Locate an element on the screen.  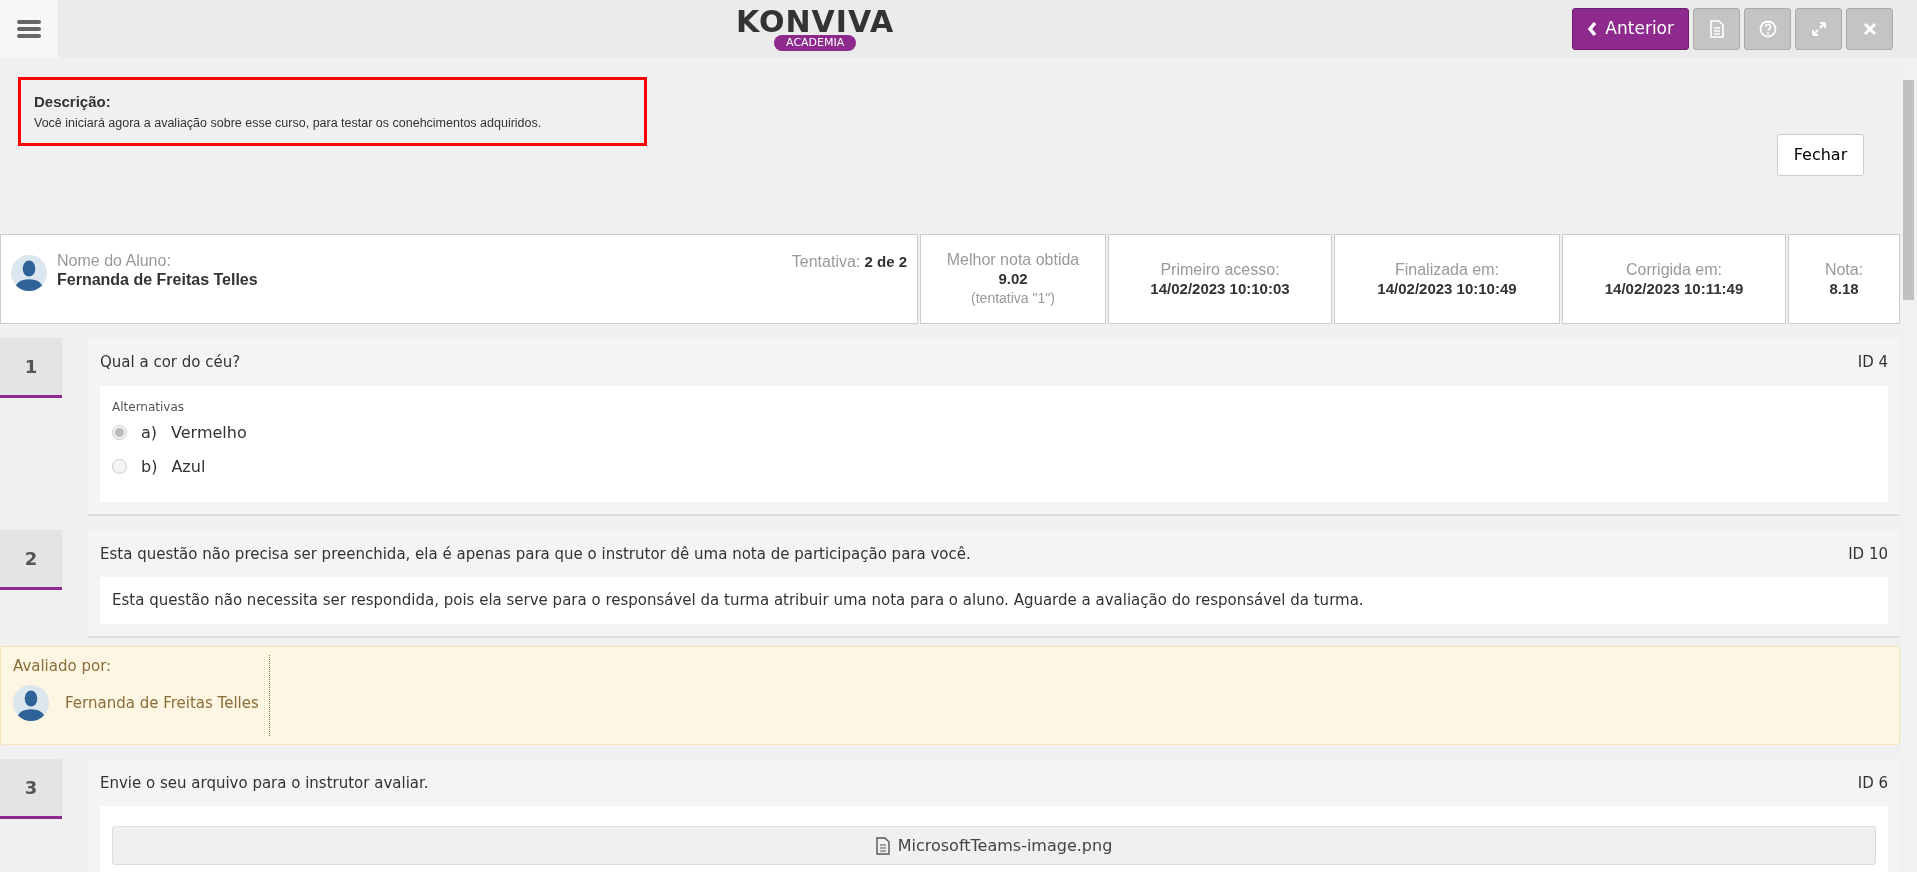
question-text: Esta questão não precisa ser preenchida, ela é apenas para que o instrutor dê uma nota de participação para você. is located at coordinates (535, 554).